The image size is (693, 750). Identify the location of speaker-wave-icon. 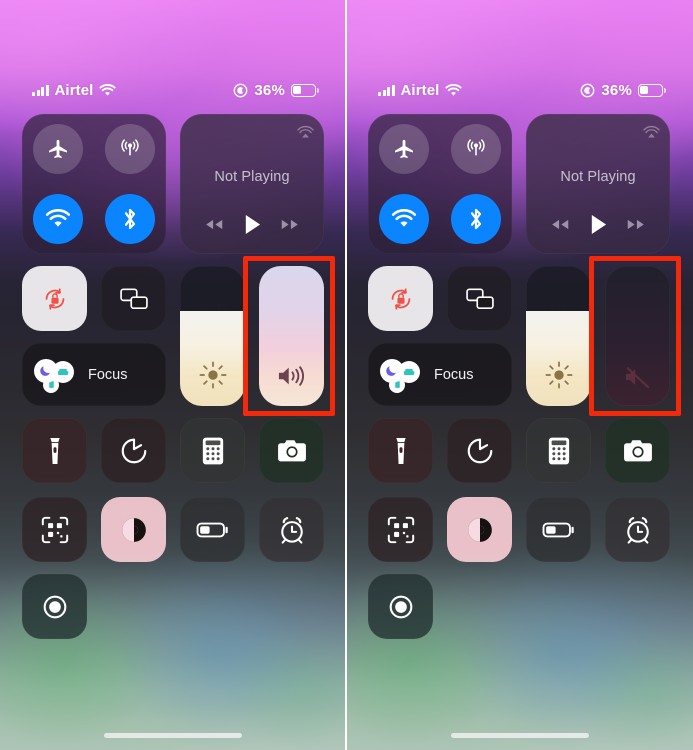
(292, 376).